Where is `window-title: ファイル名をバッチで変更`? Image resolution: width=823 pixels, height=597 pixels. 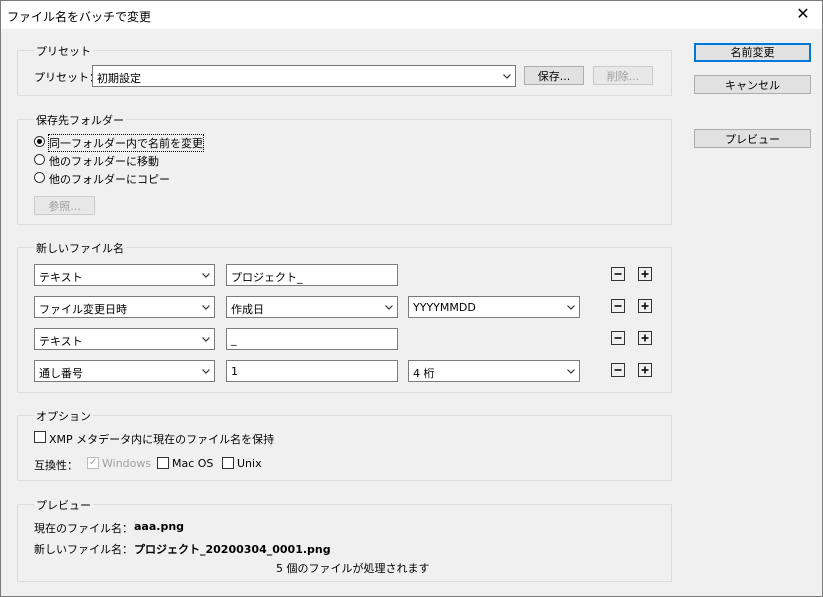
window-title: ファイル名をバッチで変更 is located at coordinates (79, 17).